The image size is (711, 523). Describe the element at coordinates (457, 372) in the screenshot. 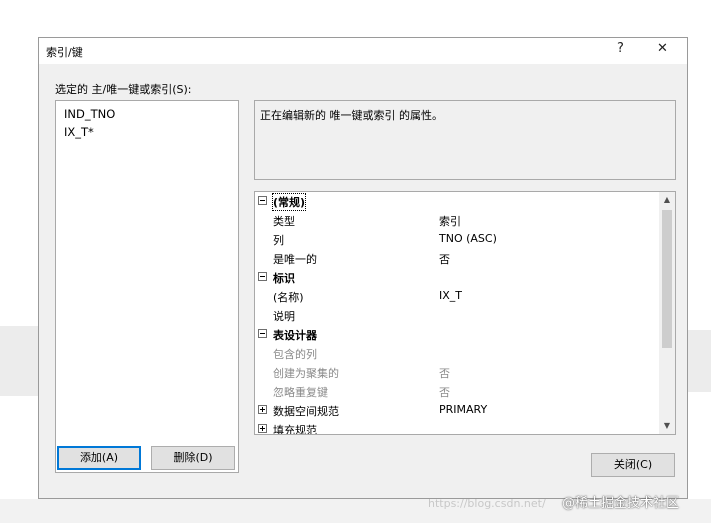

I see `property-row-create-clustered: 创建为聚集的 否` at that location.